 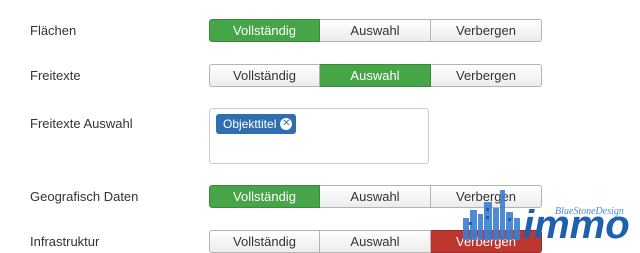 What do you see at coordinates (319, 136) in the screenshot?
I see `multi-select-input: Objekttitel ✕` at bounding box center [319, 136].